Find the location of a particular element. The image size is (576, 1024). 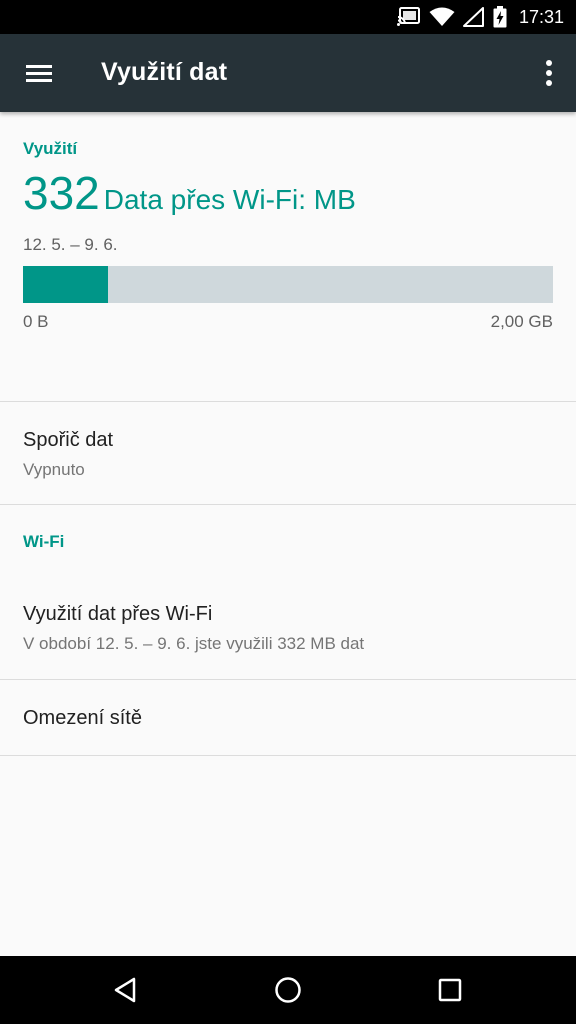

usage-section-header: Využití is located at coordinates (50, 148).